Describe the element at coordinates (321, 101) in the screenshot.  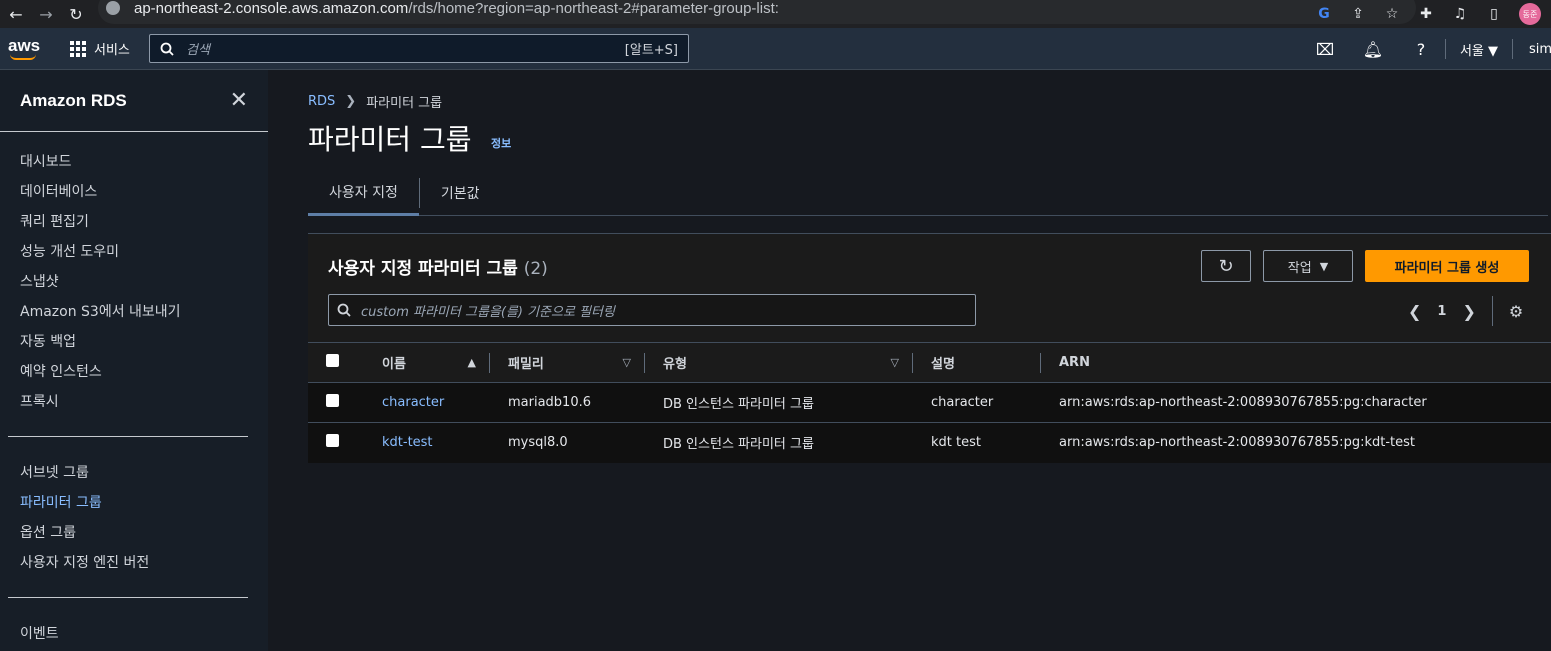
I see `breadcrumb-rds: RDS` at that location.